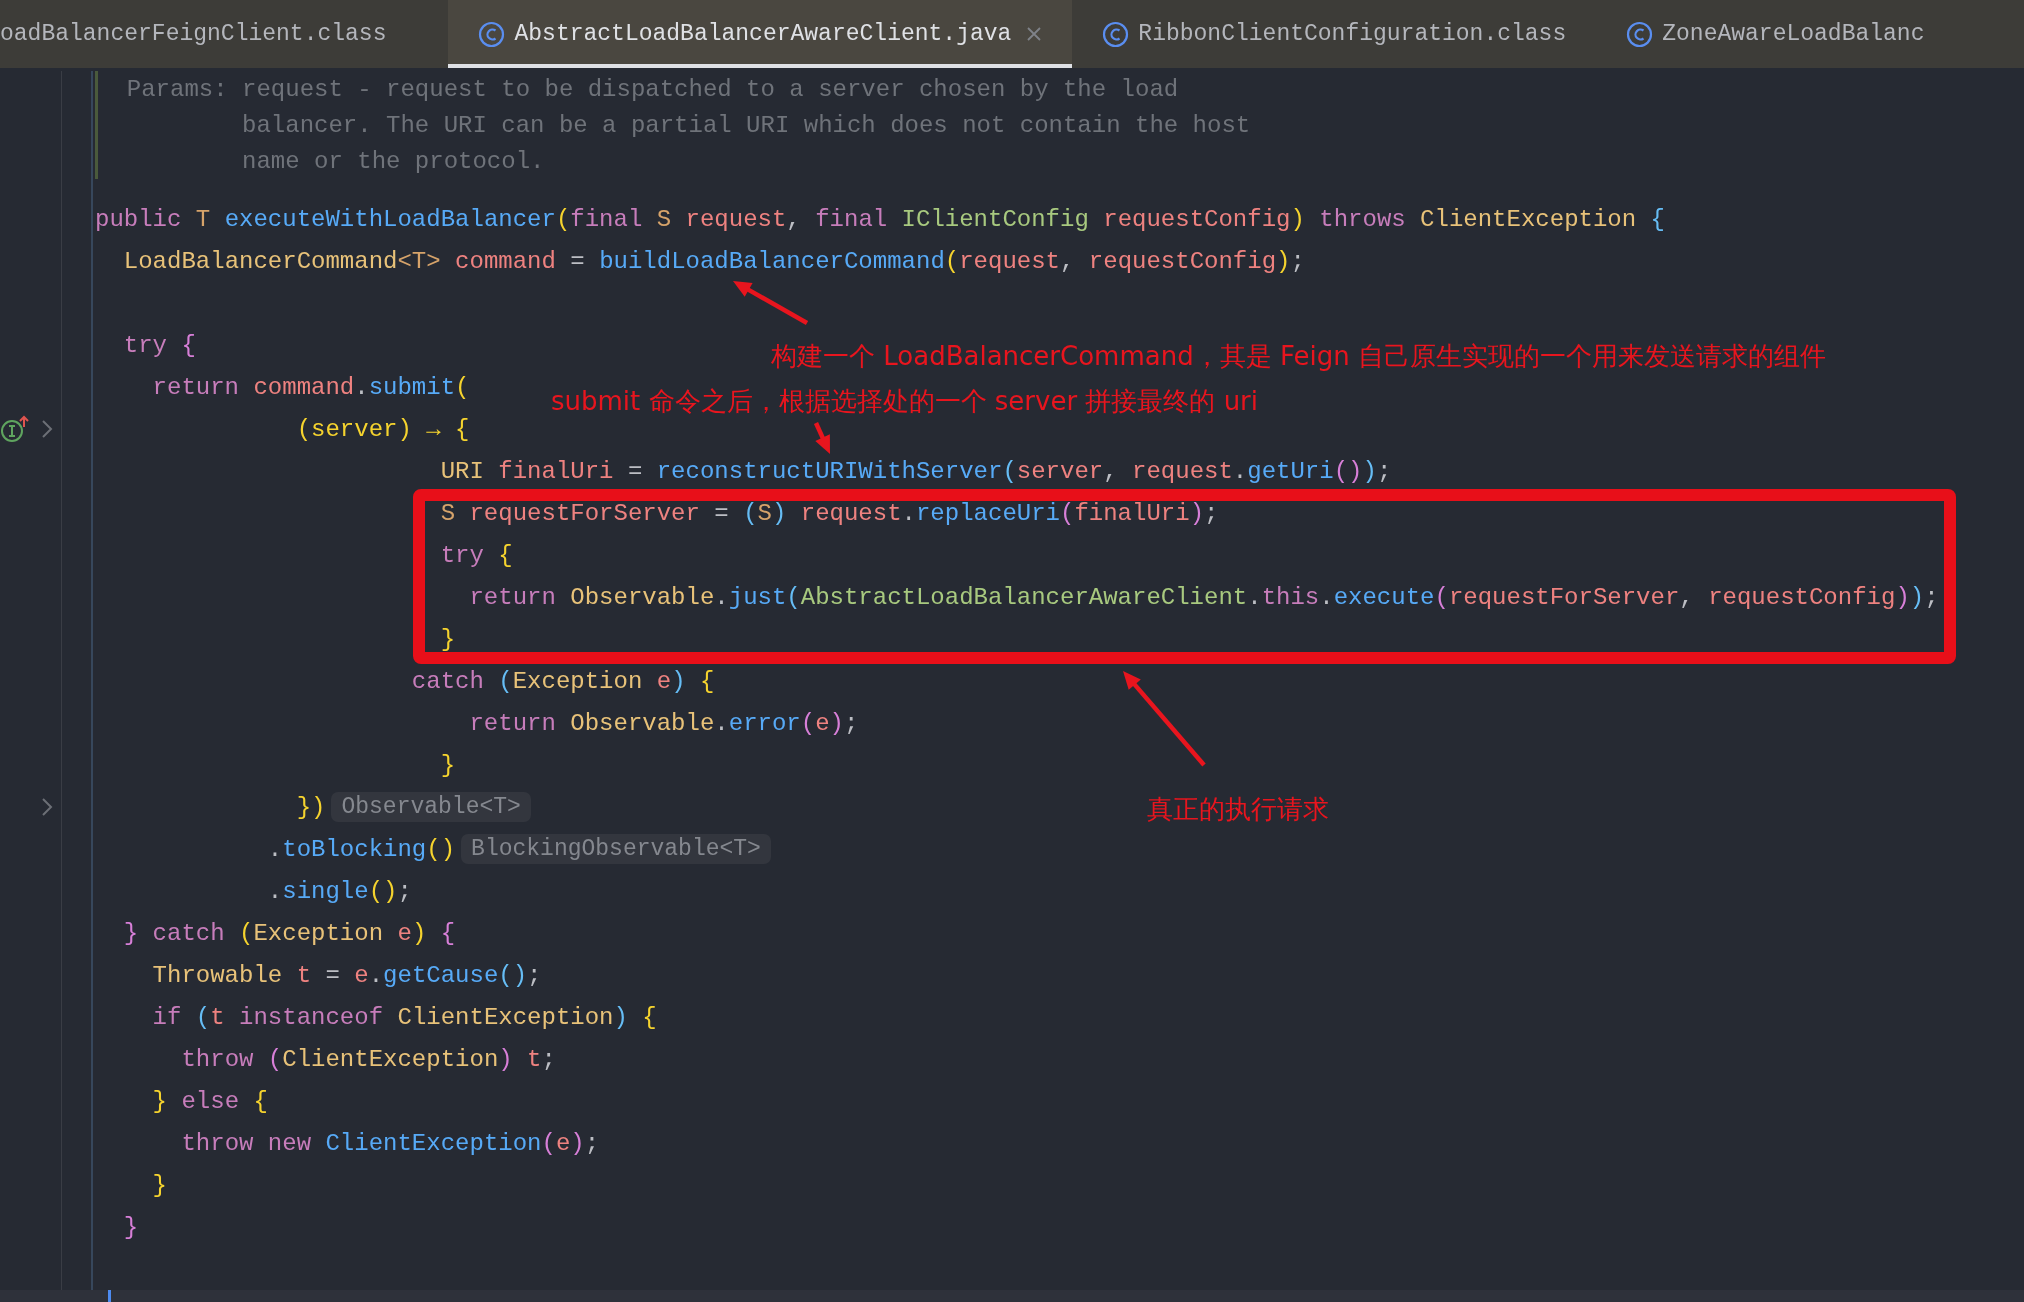 The height and width of the screenshot is (1302, 2024). What do you see at coordinates (210, 1101) in the screenshot?
I see `code-line: } else {` at bounding box center [210, 1101].